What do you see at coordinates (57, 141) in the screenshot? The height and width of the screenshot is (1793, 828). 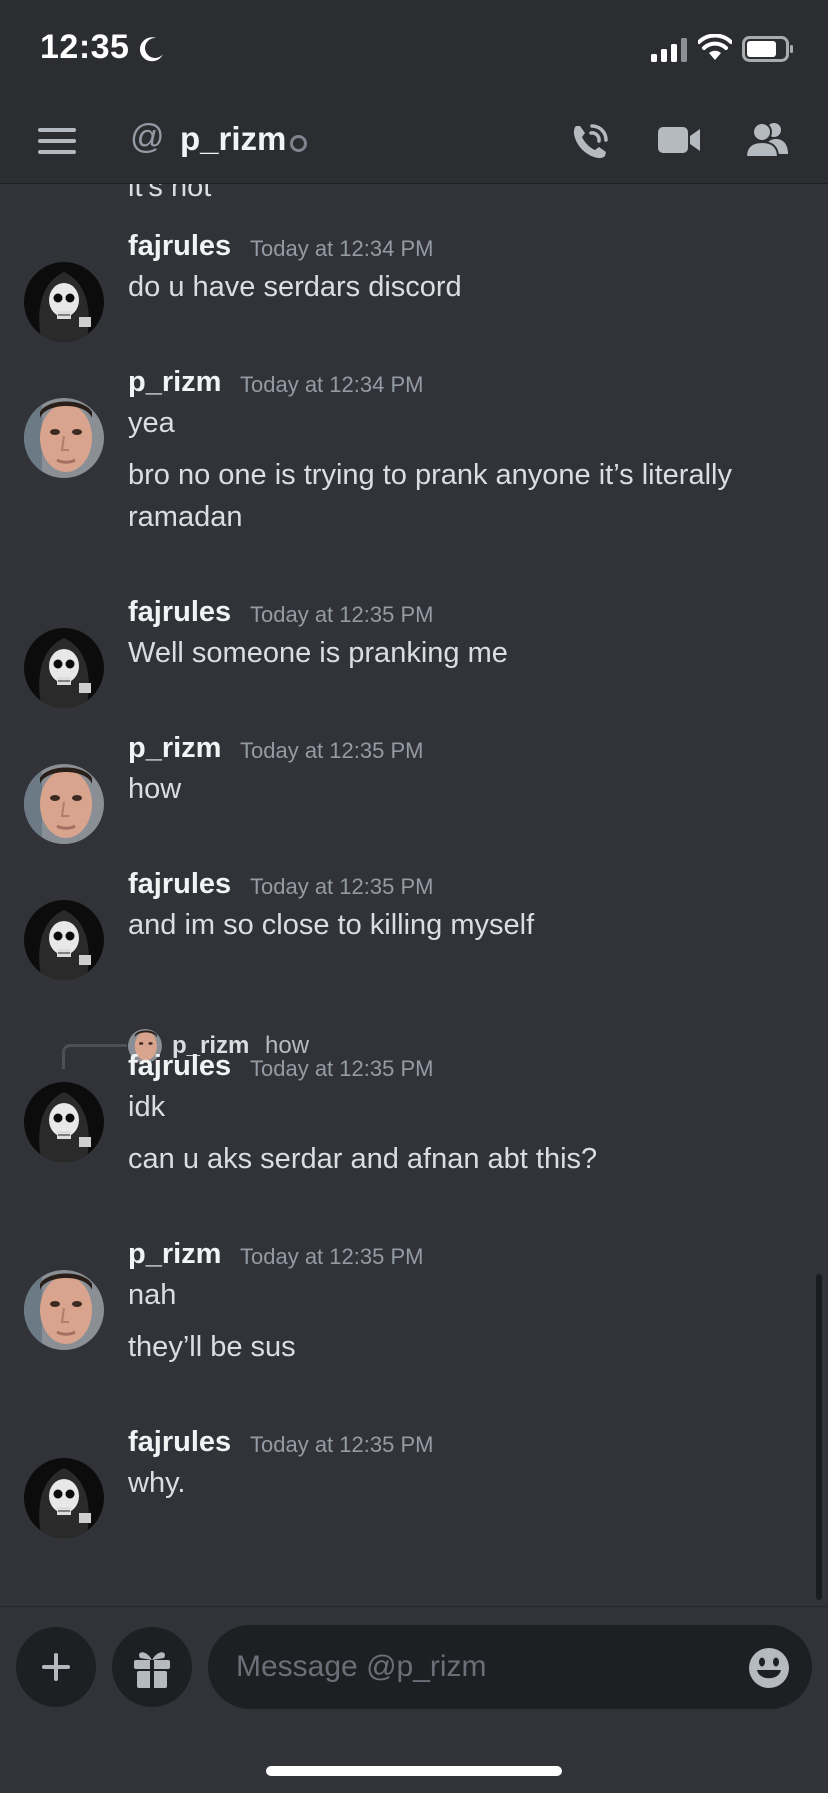 I see `hamburger-menu-icon` at bounding box center [57, 141].